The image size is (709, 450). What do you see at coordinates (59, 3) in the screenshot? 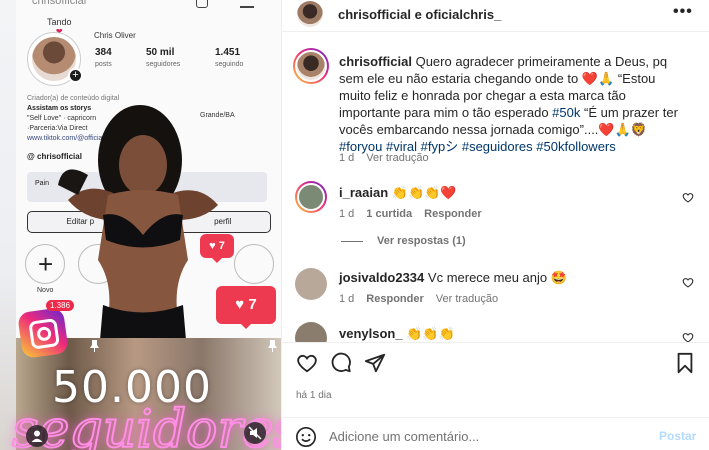
I see `phone-title: chrisofficial` at bounding box center [59, 3].